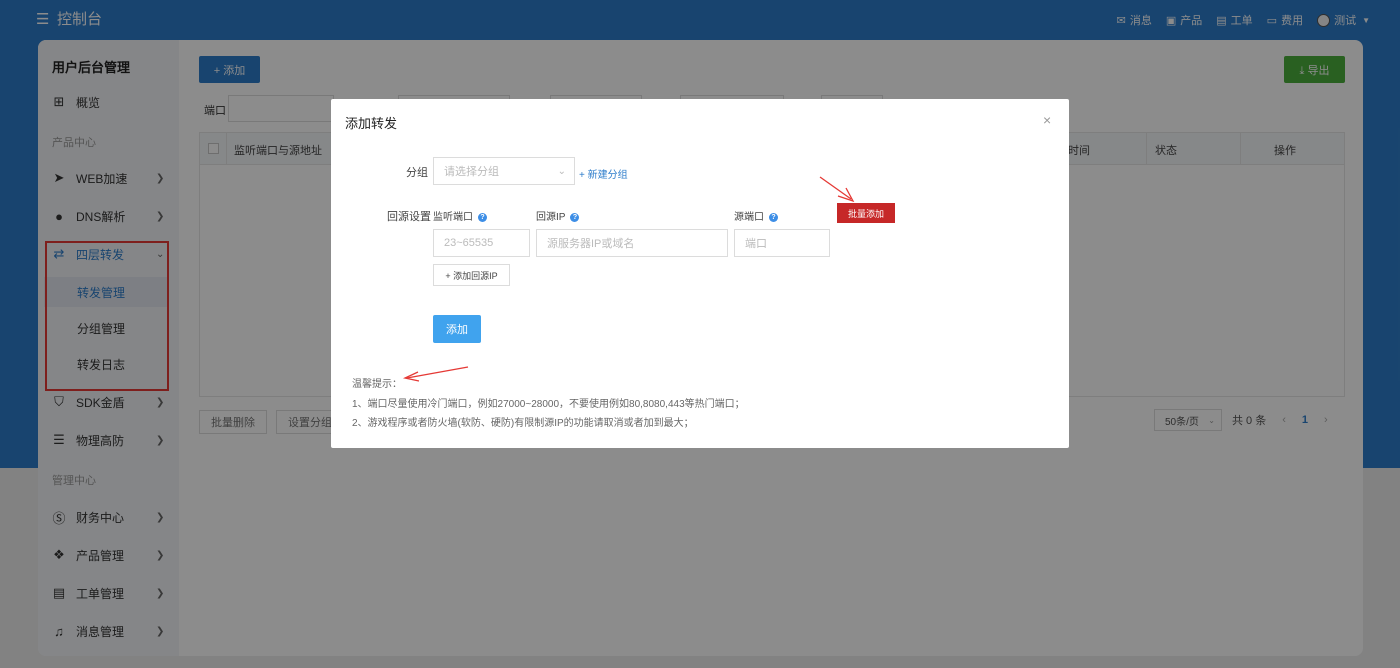 The height and width of the screenshot is (668, 1400). Describe the element at coordinates (523, 423) in the screenshot. I see `tip-line-2: 2、游戏程序或者防火墙(软防、硬防)有限制源IP的功能请取消或者加到最大；` at that location.